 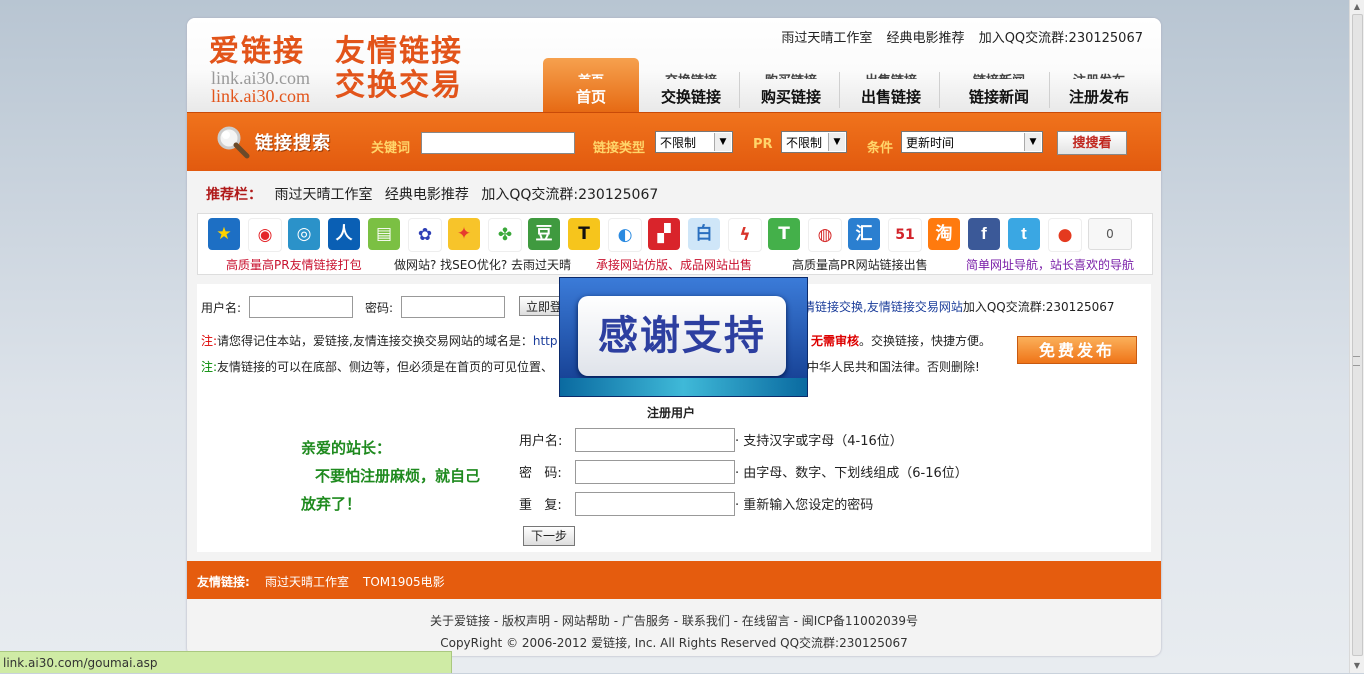 What do you see at coordinates (226, 662) in the screenshot?
I see `browser-status-bar: link.ai30.com/goumai.asp` at bounding box center [226, 662].